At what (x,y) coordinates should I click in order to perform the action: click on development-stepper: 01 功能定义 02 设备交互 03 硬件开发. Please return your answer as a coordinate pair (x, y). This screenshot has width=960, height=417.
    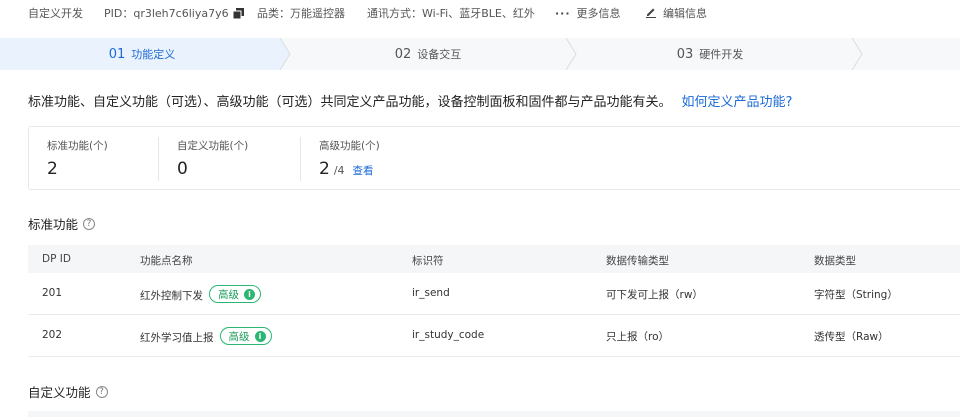
    Looking at the image, I should click on (480, 54).